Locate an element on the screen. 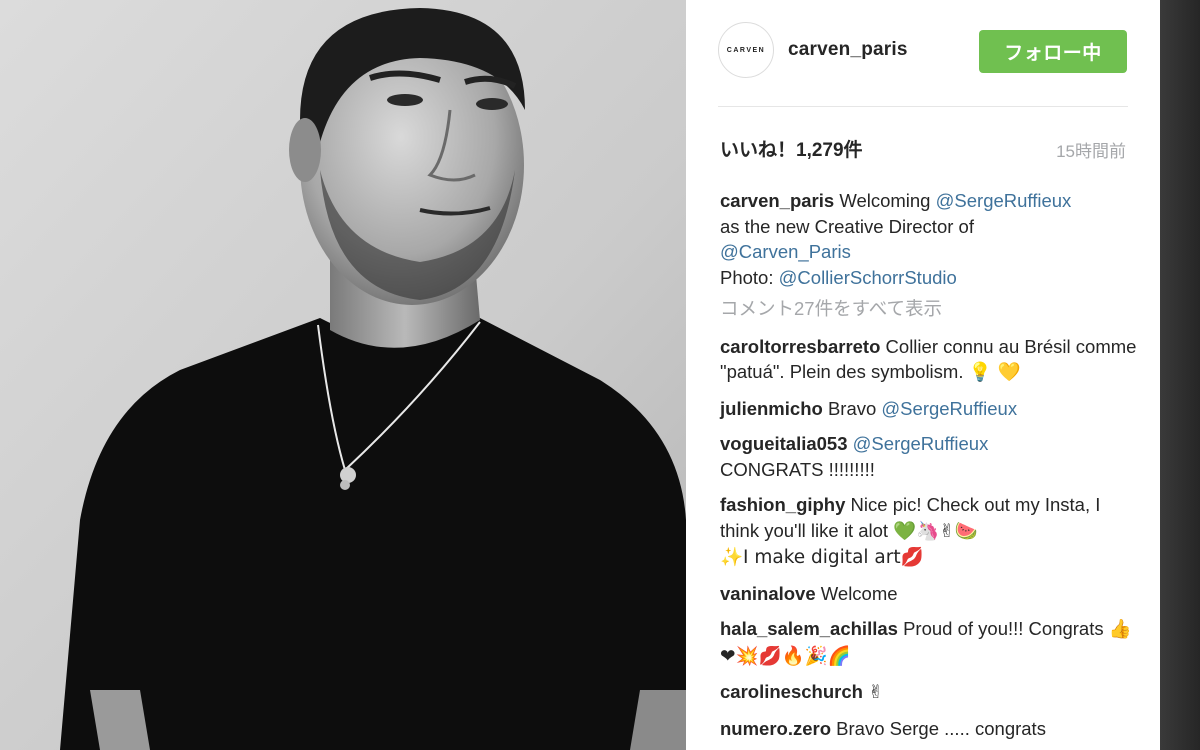  comment-text: Bravo is located at coordinates (852, 408).